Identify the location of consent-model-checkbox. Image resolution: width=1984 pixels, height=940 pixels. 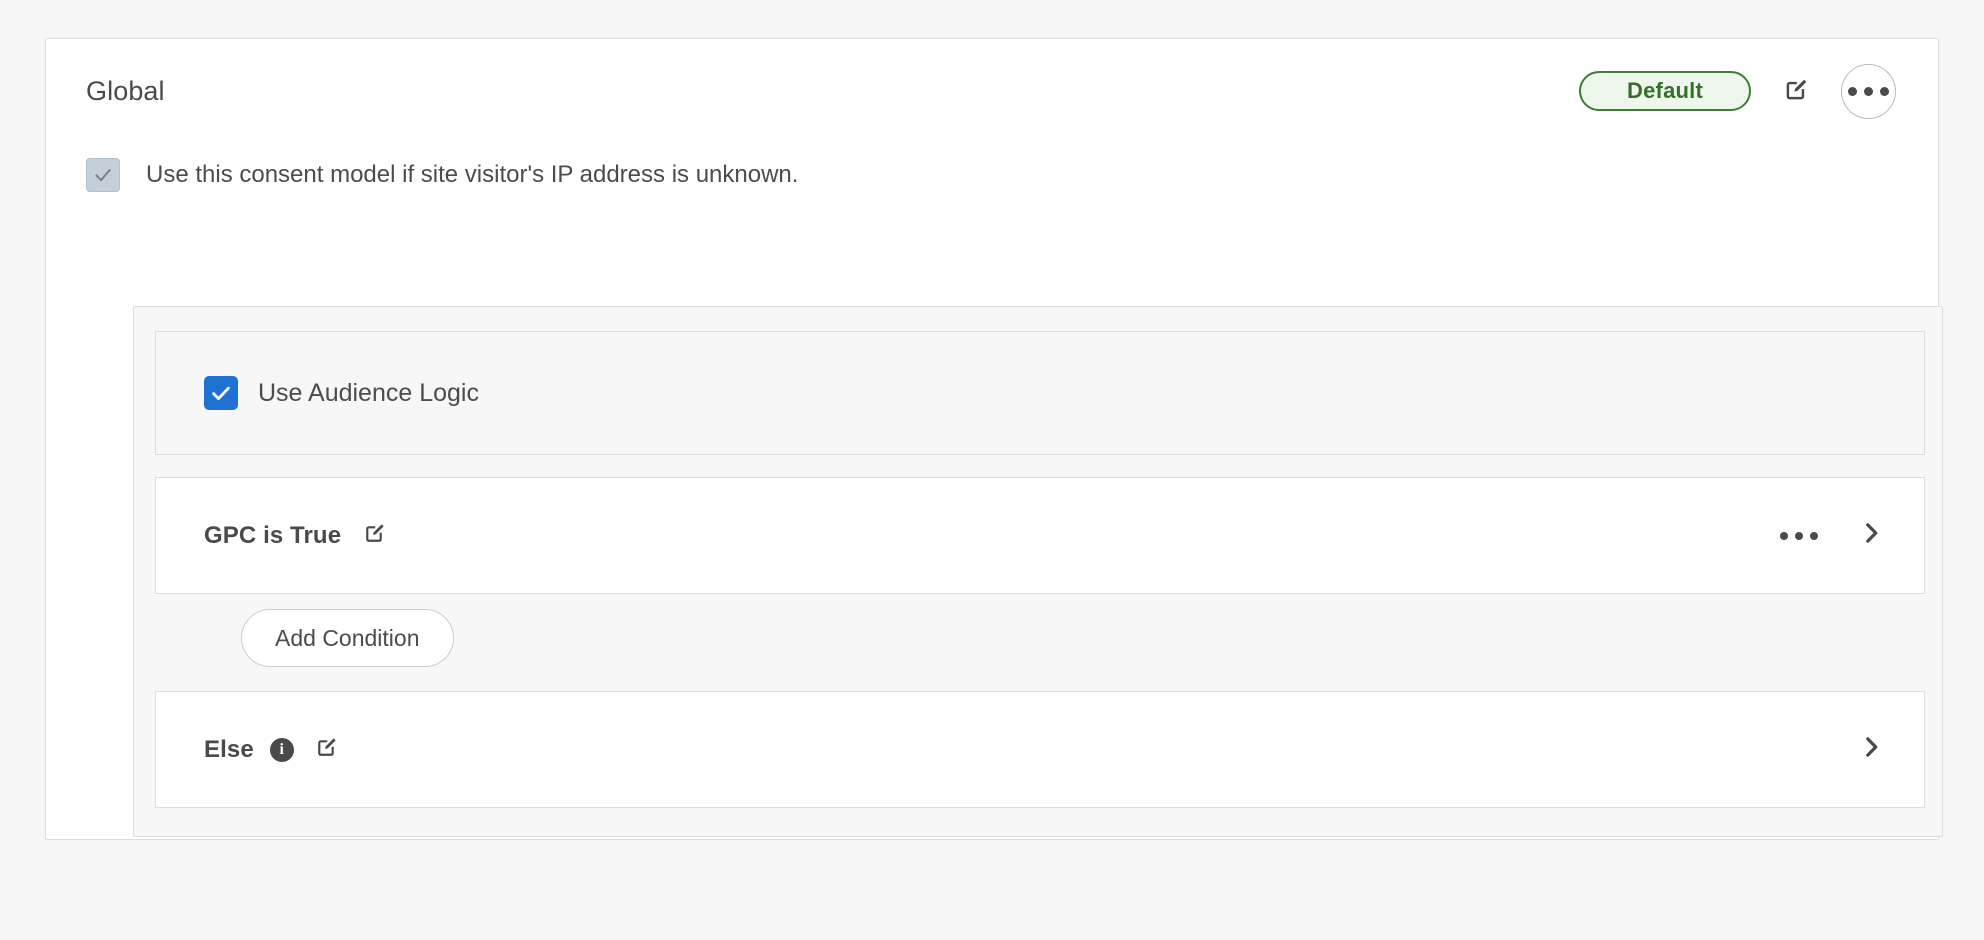
(103, 175).